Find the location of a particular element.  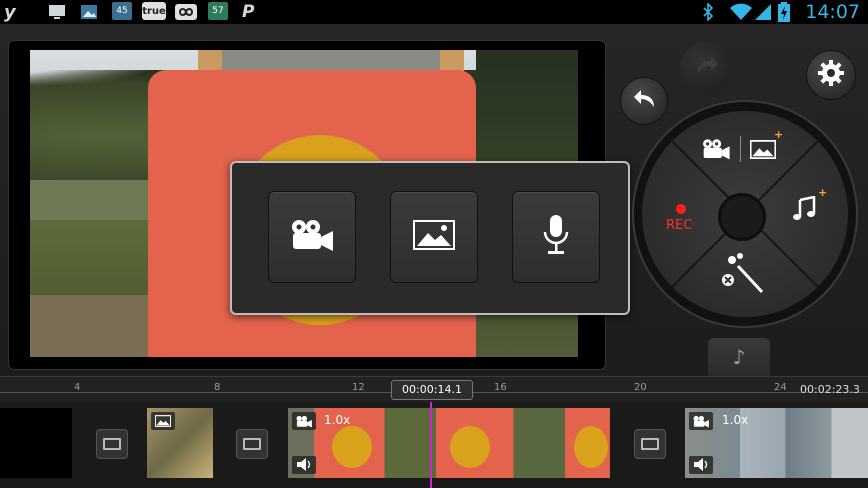

bluetooth-icon is located at coordinates (708, 12).